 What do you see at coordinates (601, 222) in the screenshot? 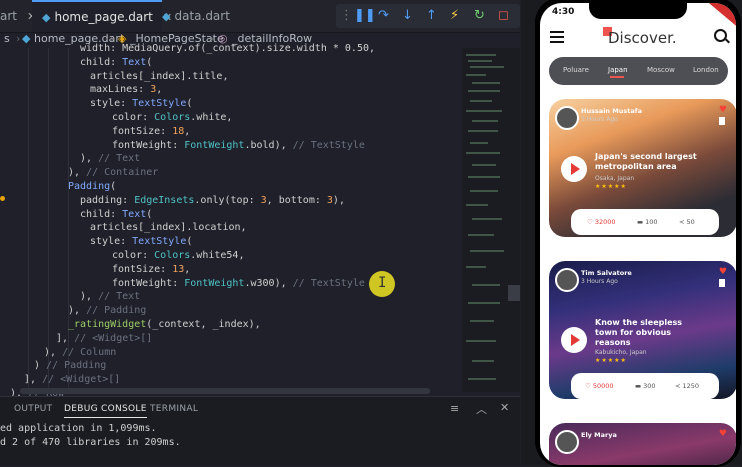
I see `likes-count: ♡ 32000` at bounding box center [601, 222].